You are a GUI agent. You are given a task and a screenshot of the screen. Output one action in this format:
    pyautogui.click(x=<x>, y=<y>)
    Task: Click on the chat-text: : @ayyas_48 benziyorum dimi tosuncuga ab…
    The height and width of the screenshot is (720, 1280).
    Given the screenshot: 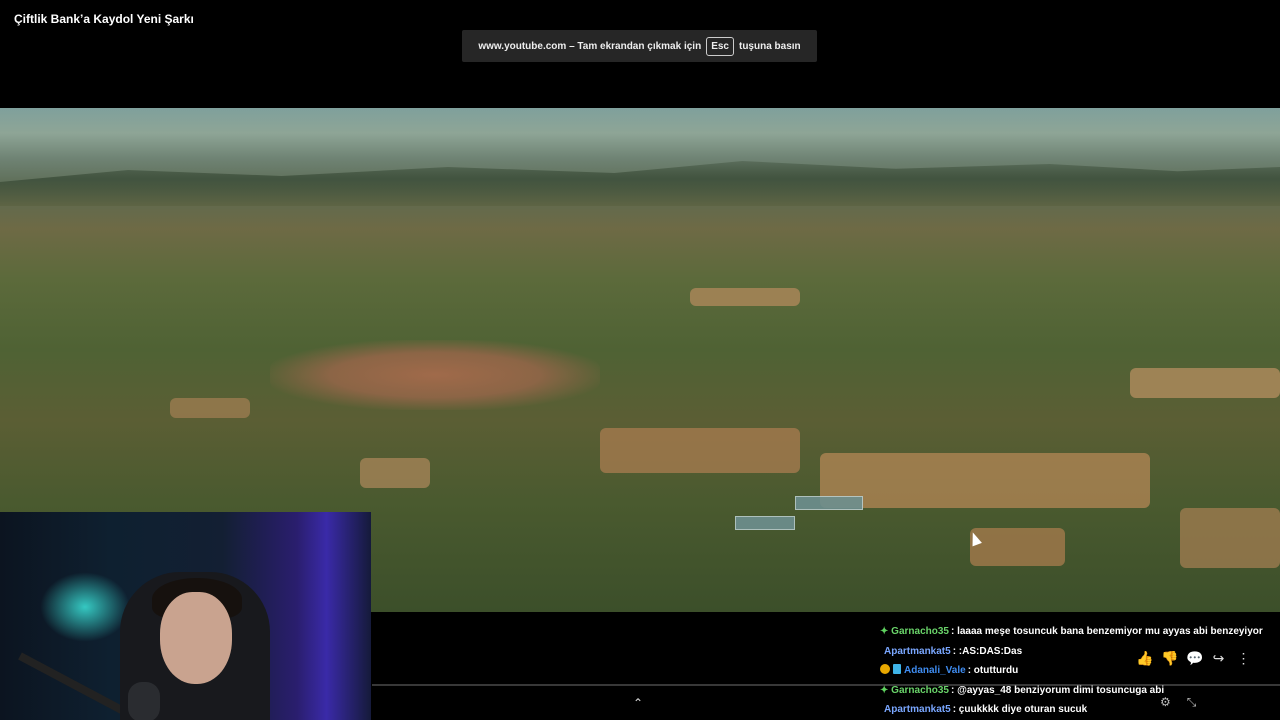 What is the action you would take?
    pyautogui.click(x=1057, y=690)
    